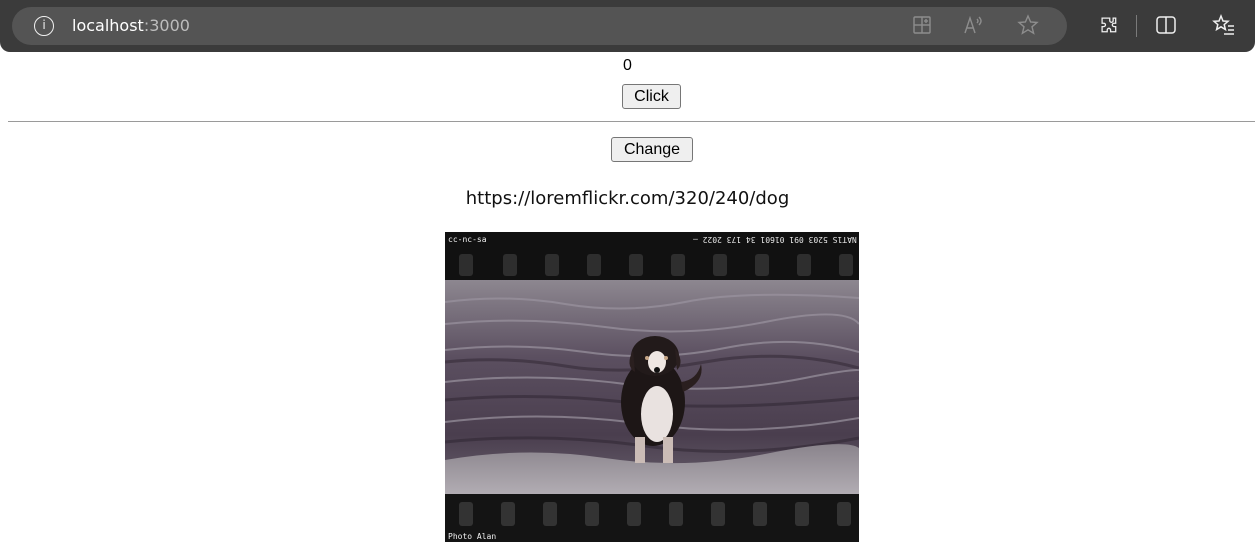 Image resolution: width=1255 pixels, height=542 pixels. I want to click on extensions-icon, so click(1109, 25).